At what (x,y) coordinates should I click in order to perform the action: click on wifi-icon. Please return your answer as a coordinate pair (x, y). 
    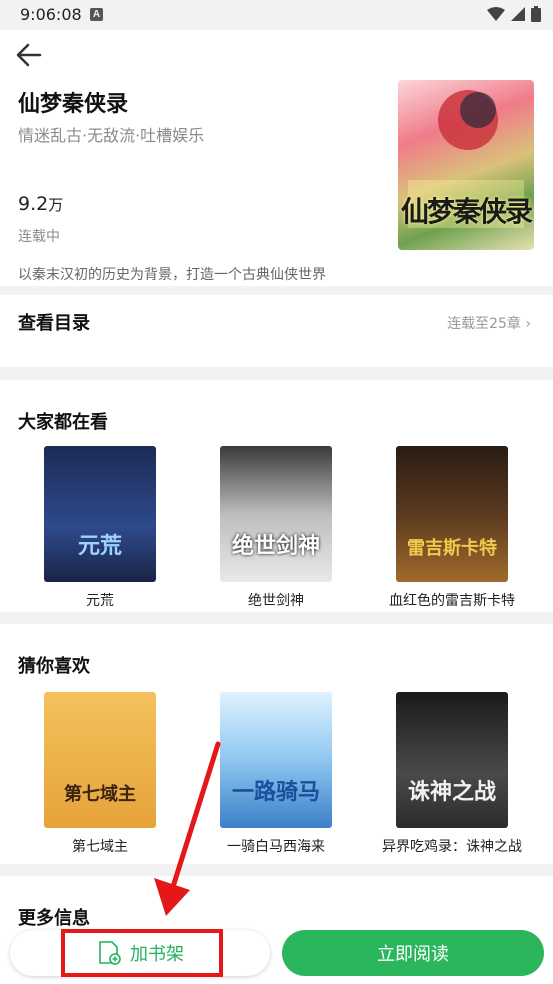
    Looking at the image, I should click on (496, 14).